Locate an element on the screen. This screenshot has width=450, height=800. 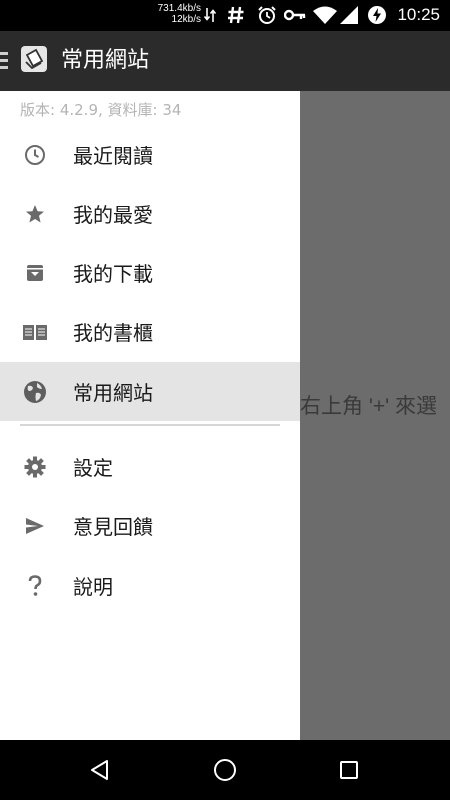
drawer-item-label: 常用網站 is located at coordinates (113, 393).